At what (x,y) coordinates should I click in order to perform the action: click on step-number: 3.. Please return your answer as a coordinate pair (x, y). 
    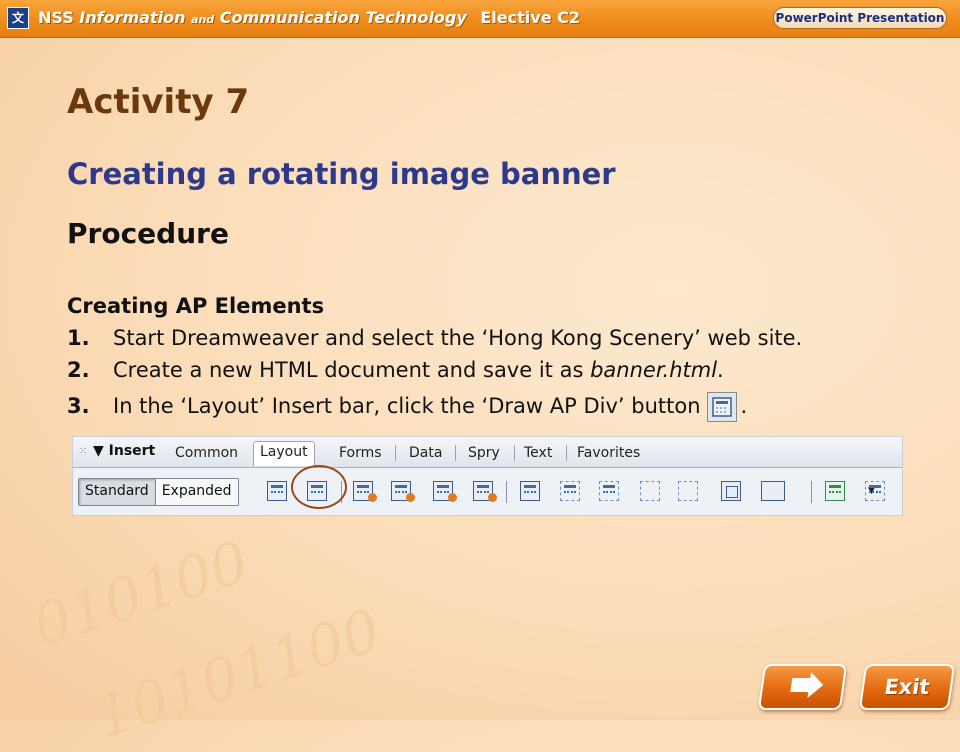
    Looking at the image, I should click on (78, 406).